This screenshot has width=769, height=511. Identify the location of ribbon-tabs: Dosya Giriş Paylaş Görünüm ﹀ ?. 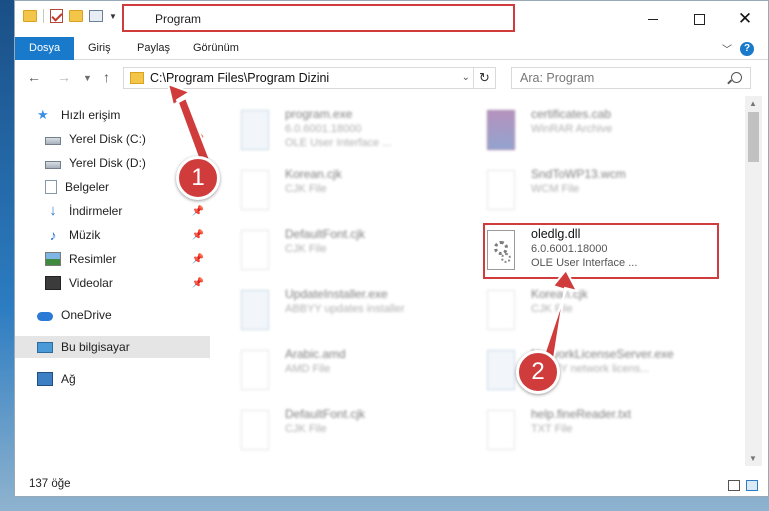
(391, 48).